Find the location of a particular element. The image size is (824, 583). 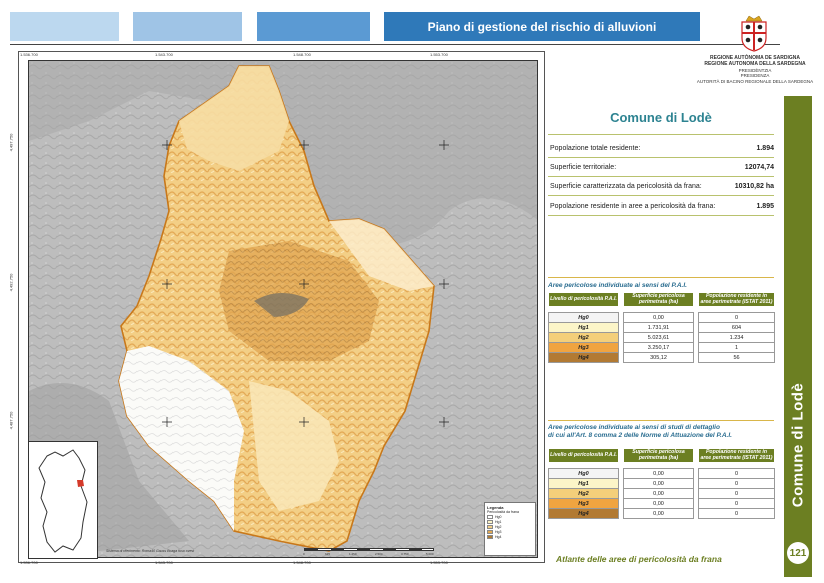

table2-header: Superficie pericolosa perimetrata (ha) is located at coordinates (658, 455).